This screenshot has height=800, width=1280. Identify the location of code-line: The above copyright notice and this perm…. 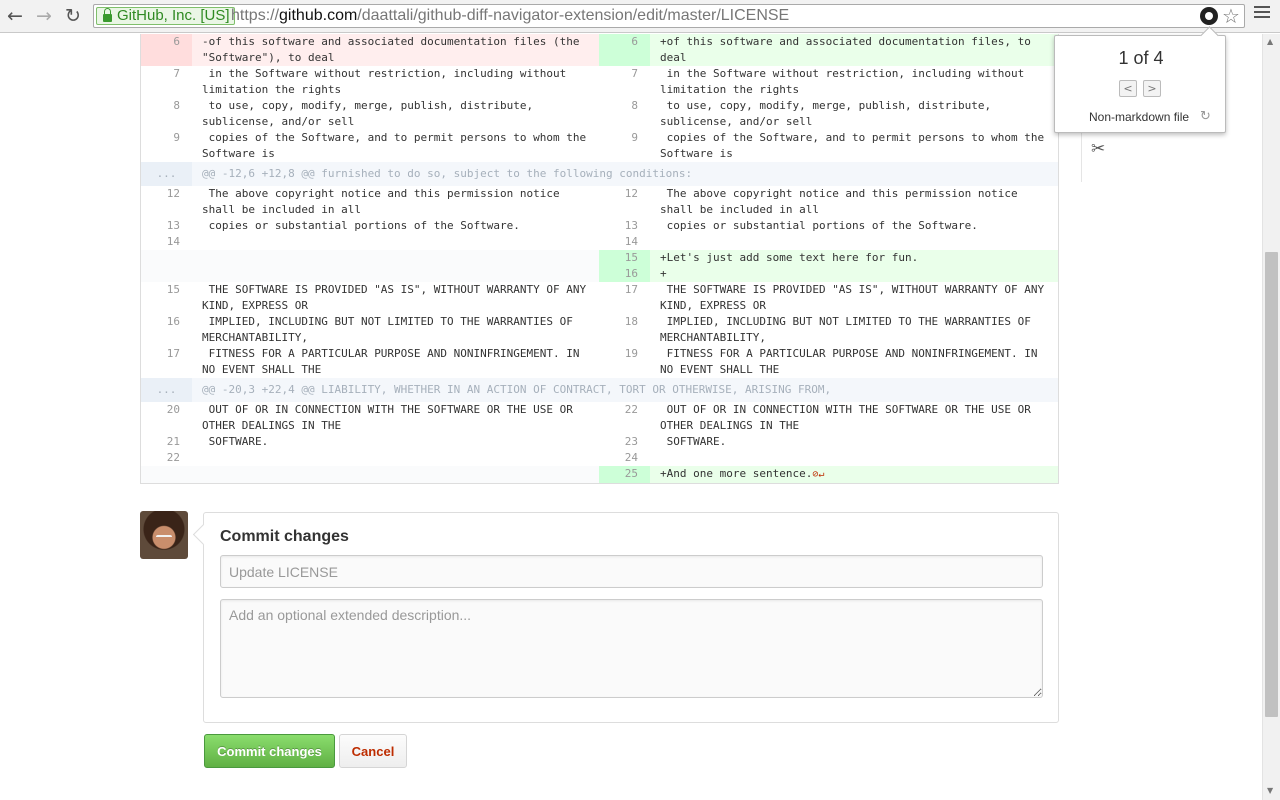
(395, 202).